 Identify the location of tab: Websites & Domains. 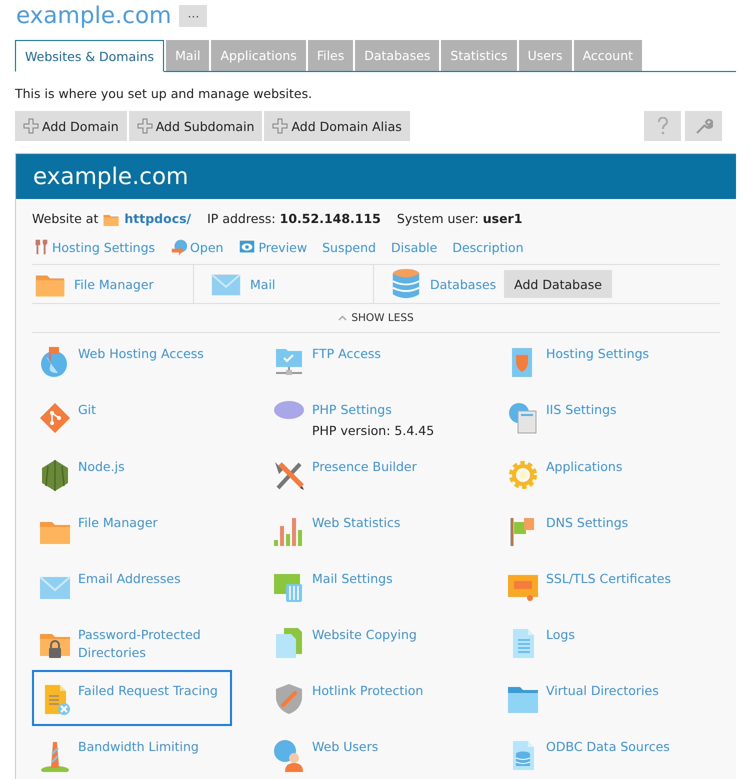
(89, 56).